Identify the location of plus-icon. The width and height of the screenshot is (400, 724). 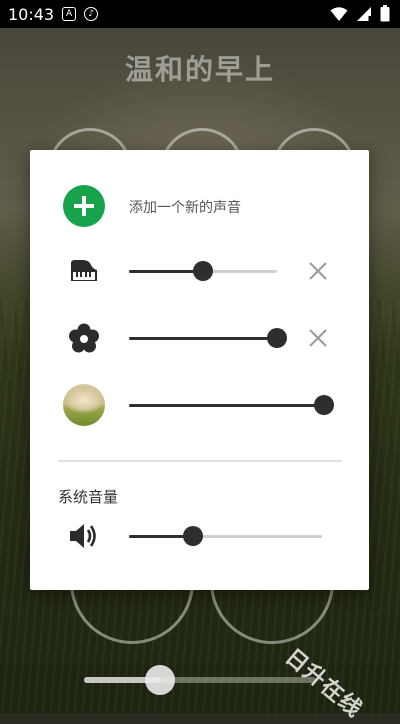
(84, 206).